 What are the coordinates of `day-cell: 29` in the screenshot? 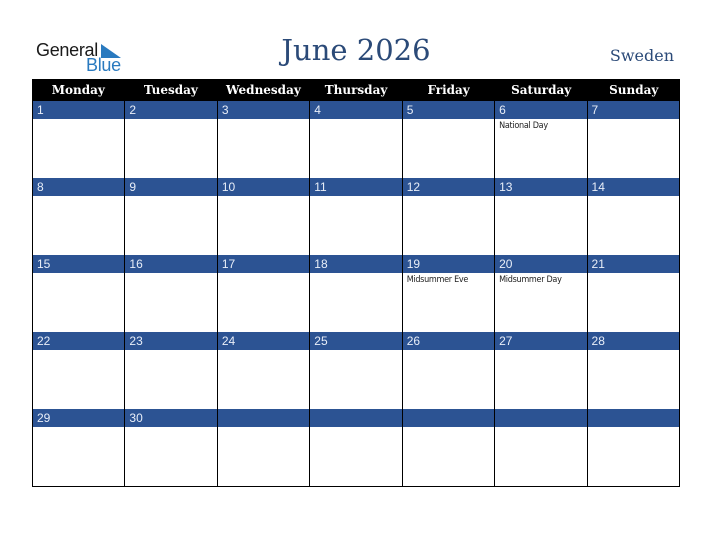 It's located at (78, 447).